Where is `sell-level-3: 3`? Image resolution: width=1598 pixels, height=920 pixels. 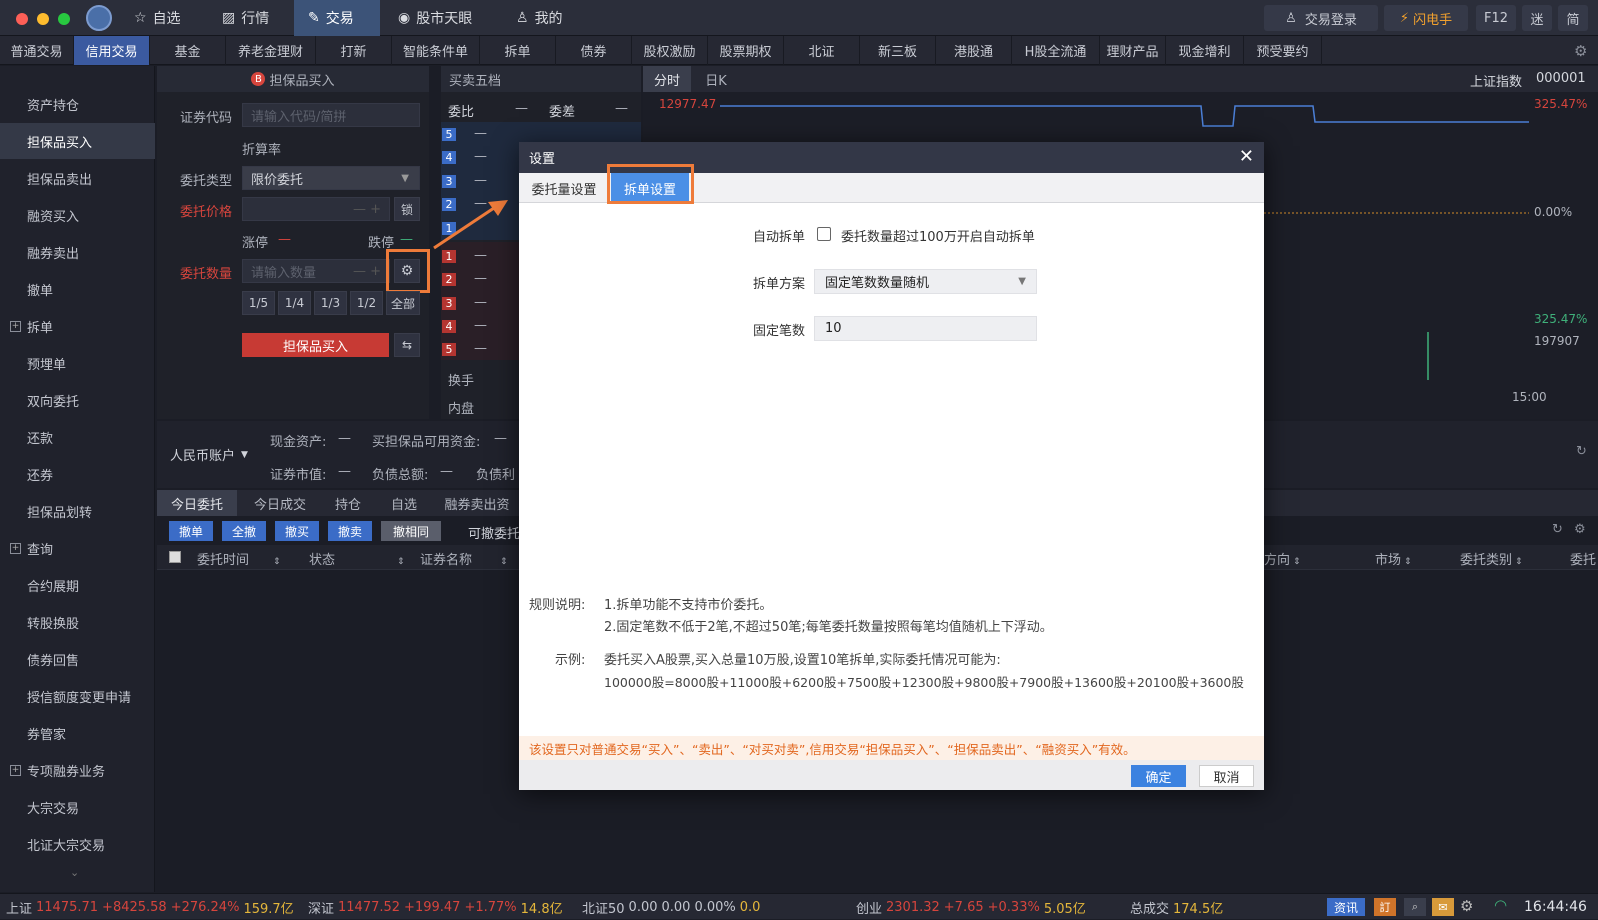
sell-level-3: 3 is located at coordinates (449, 181).